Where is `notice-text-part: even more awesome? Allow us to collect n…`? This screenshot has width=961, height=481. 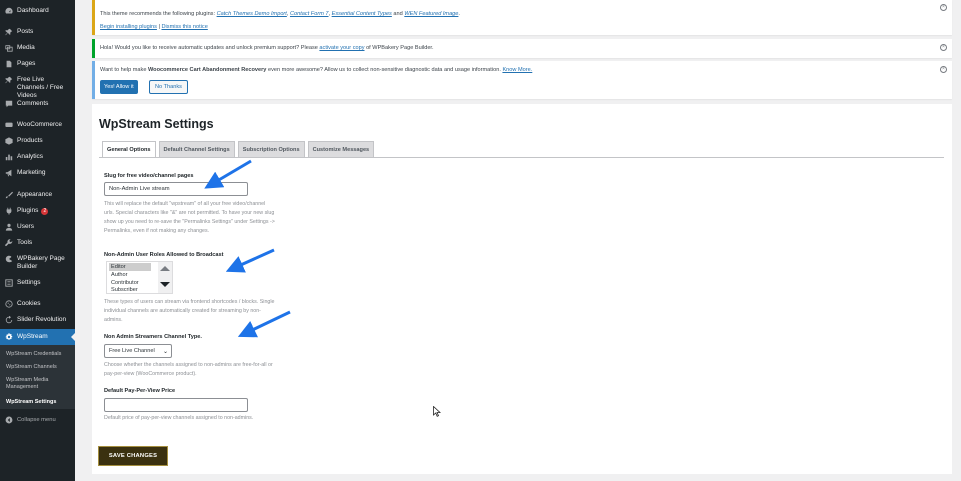 notice-text-part: even more awesome? Allow us to collect n… is located at coordinates (384, 70).